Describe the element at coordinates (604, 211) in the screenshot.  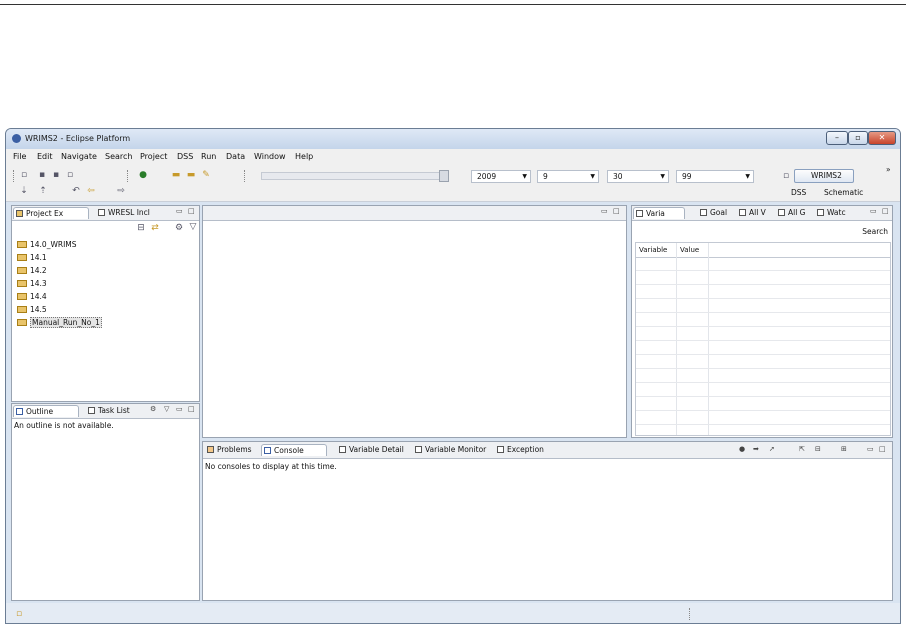
I see `minimize-editor-icon: ▭` at that location.